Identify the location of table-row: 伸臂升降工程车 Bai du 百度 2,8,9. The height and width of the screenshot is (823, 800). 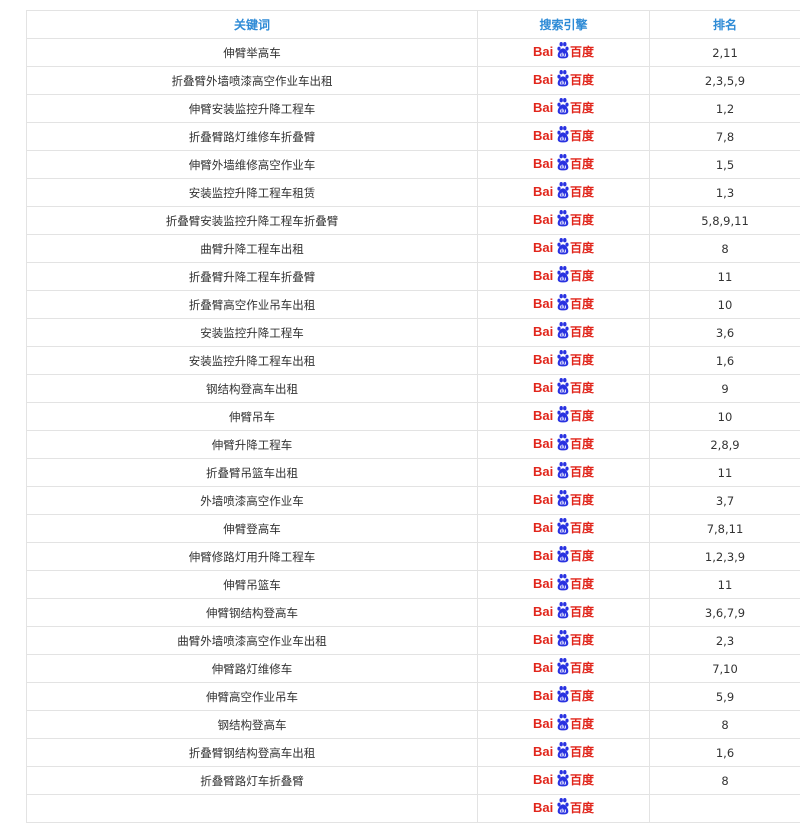
(413, 445).